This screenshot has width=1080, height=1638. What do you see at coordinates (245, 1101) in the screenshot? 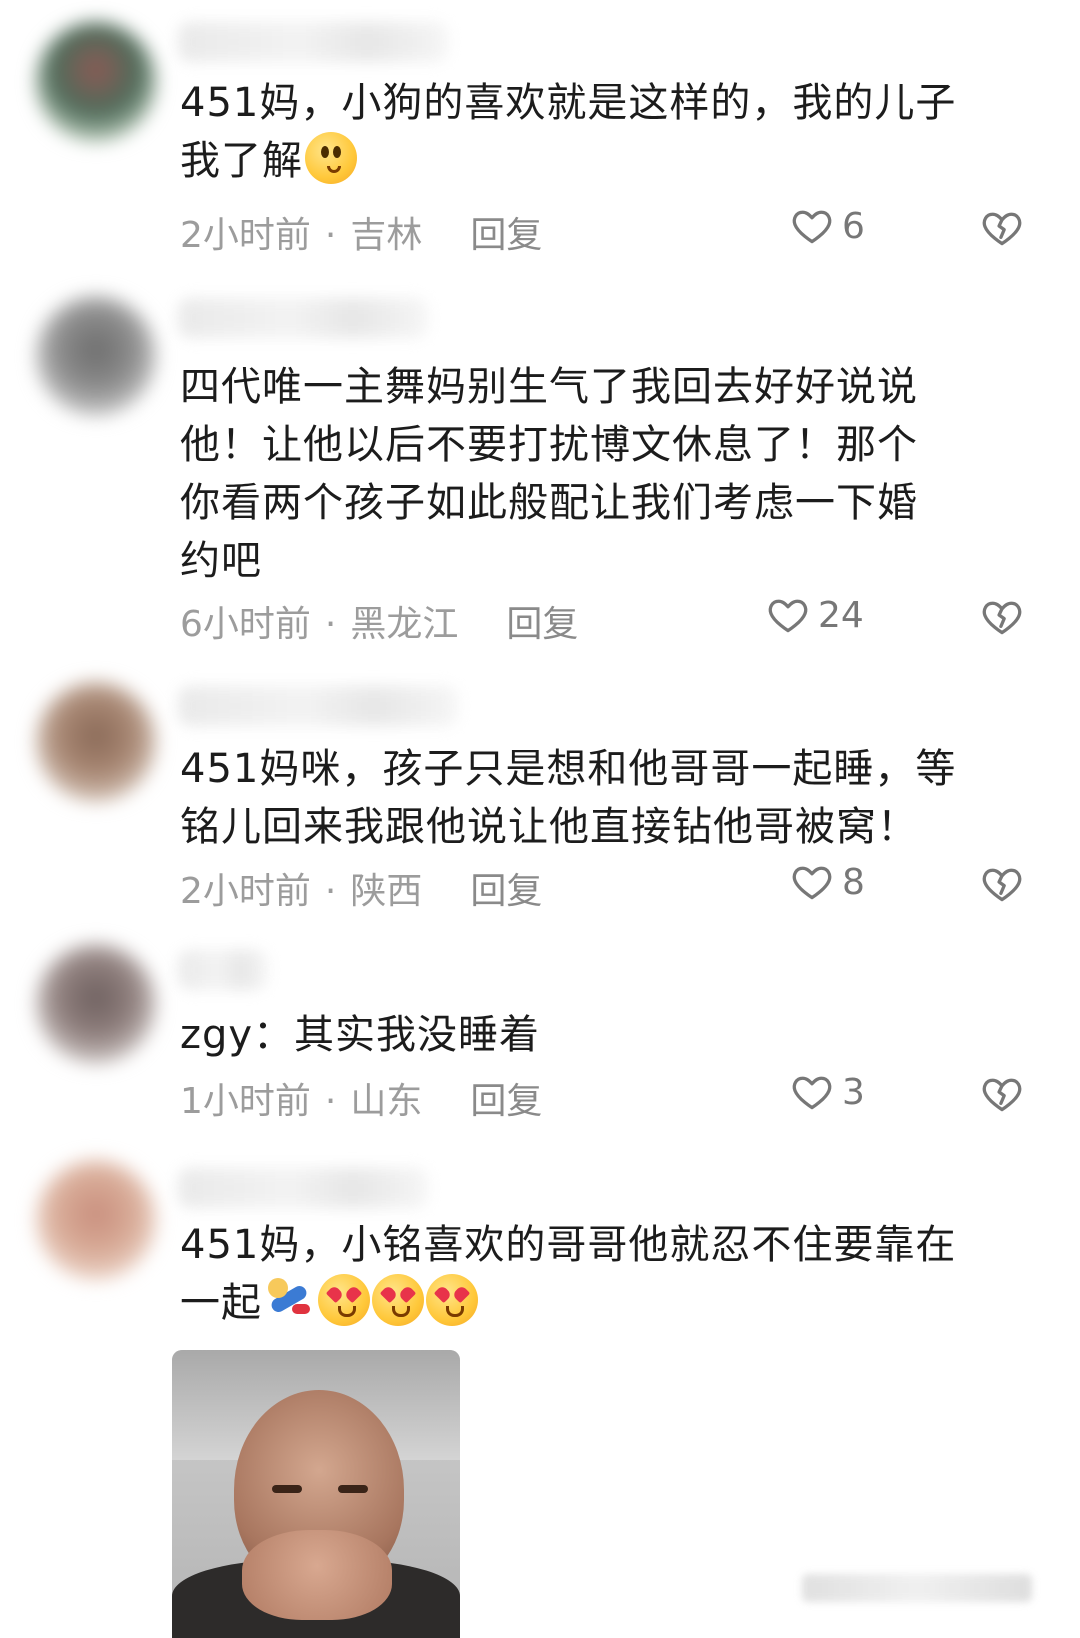
I see `comment-time: 1小时前` at bounding box center [245, 1101].